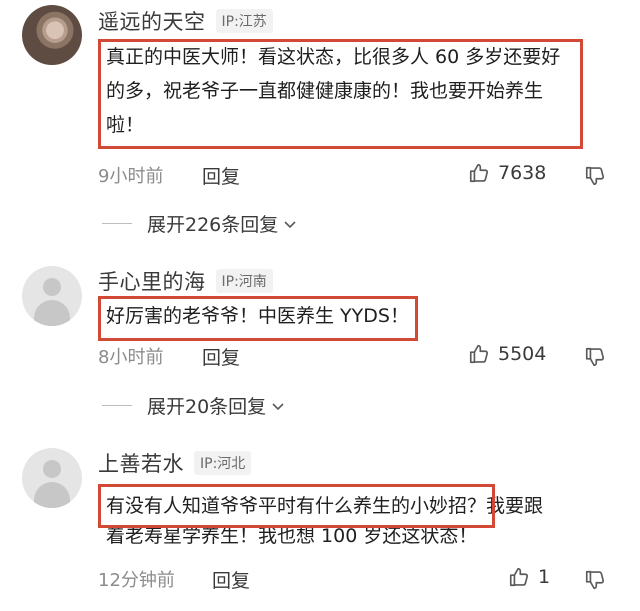 The width and height of the screenshot is (640, 611). What do you see at coordinates (223, 463) in the screenshot?
I see `ip-location-badge: IP:河北` at bounding box center [223, 463].